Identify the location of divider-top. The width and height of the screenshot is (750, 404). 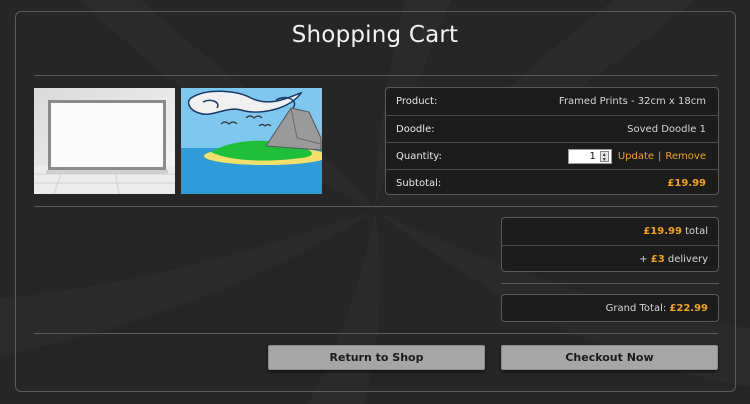
(376, 75).